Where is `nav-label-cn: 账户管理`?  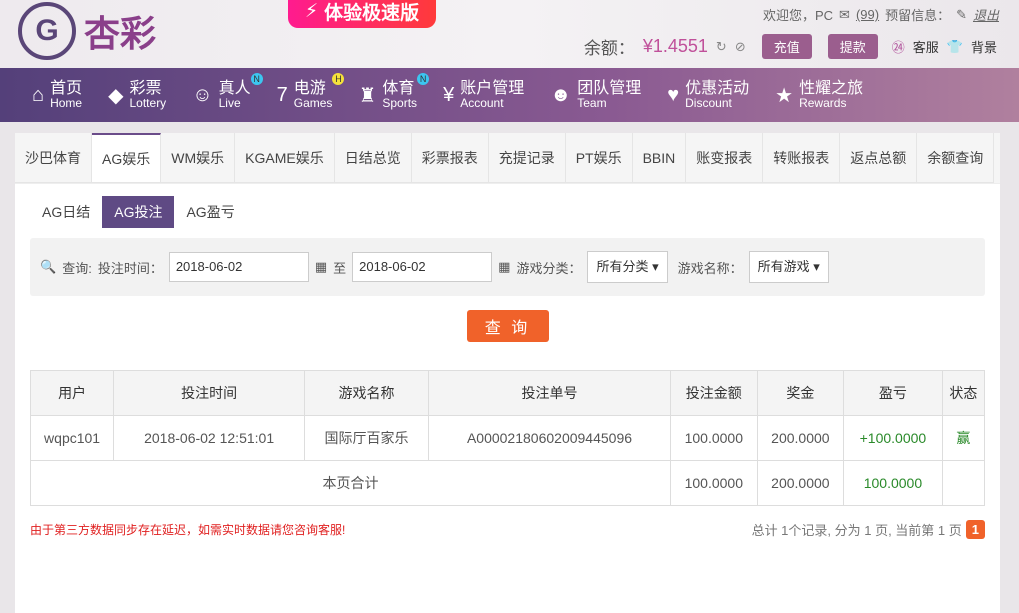 nav-label-cn: 账户管理 is located at coordinates (492, 88).